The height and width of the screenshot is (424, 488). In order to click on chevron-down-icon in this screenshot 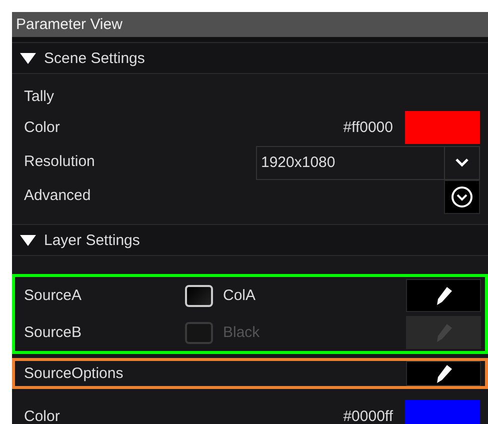, I will do `click(462, 162)`.